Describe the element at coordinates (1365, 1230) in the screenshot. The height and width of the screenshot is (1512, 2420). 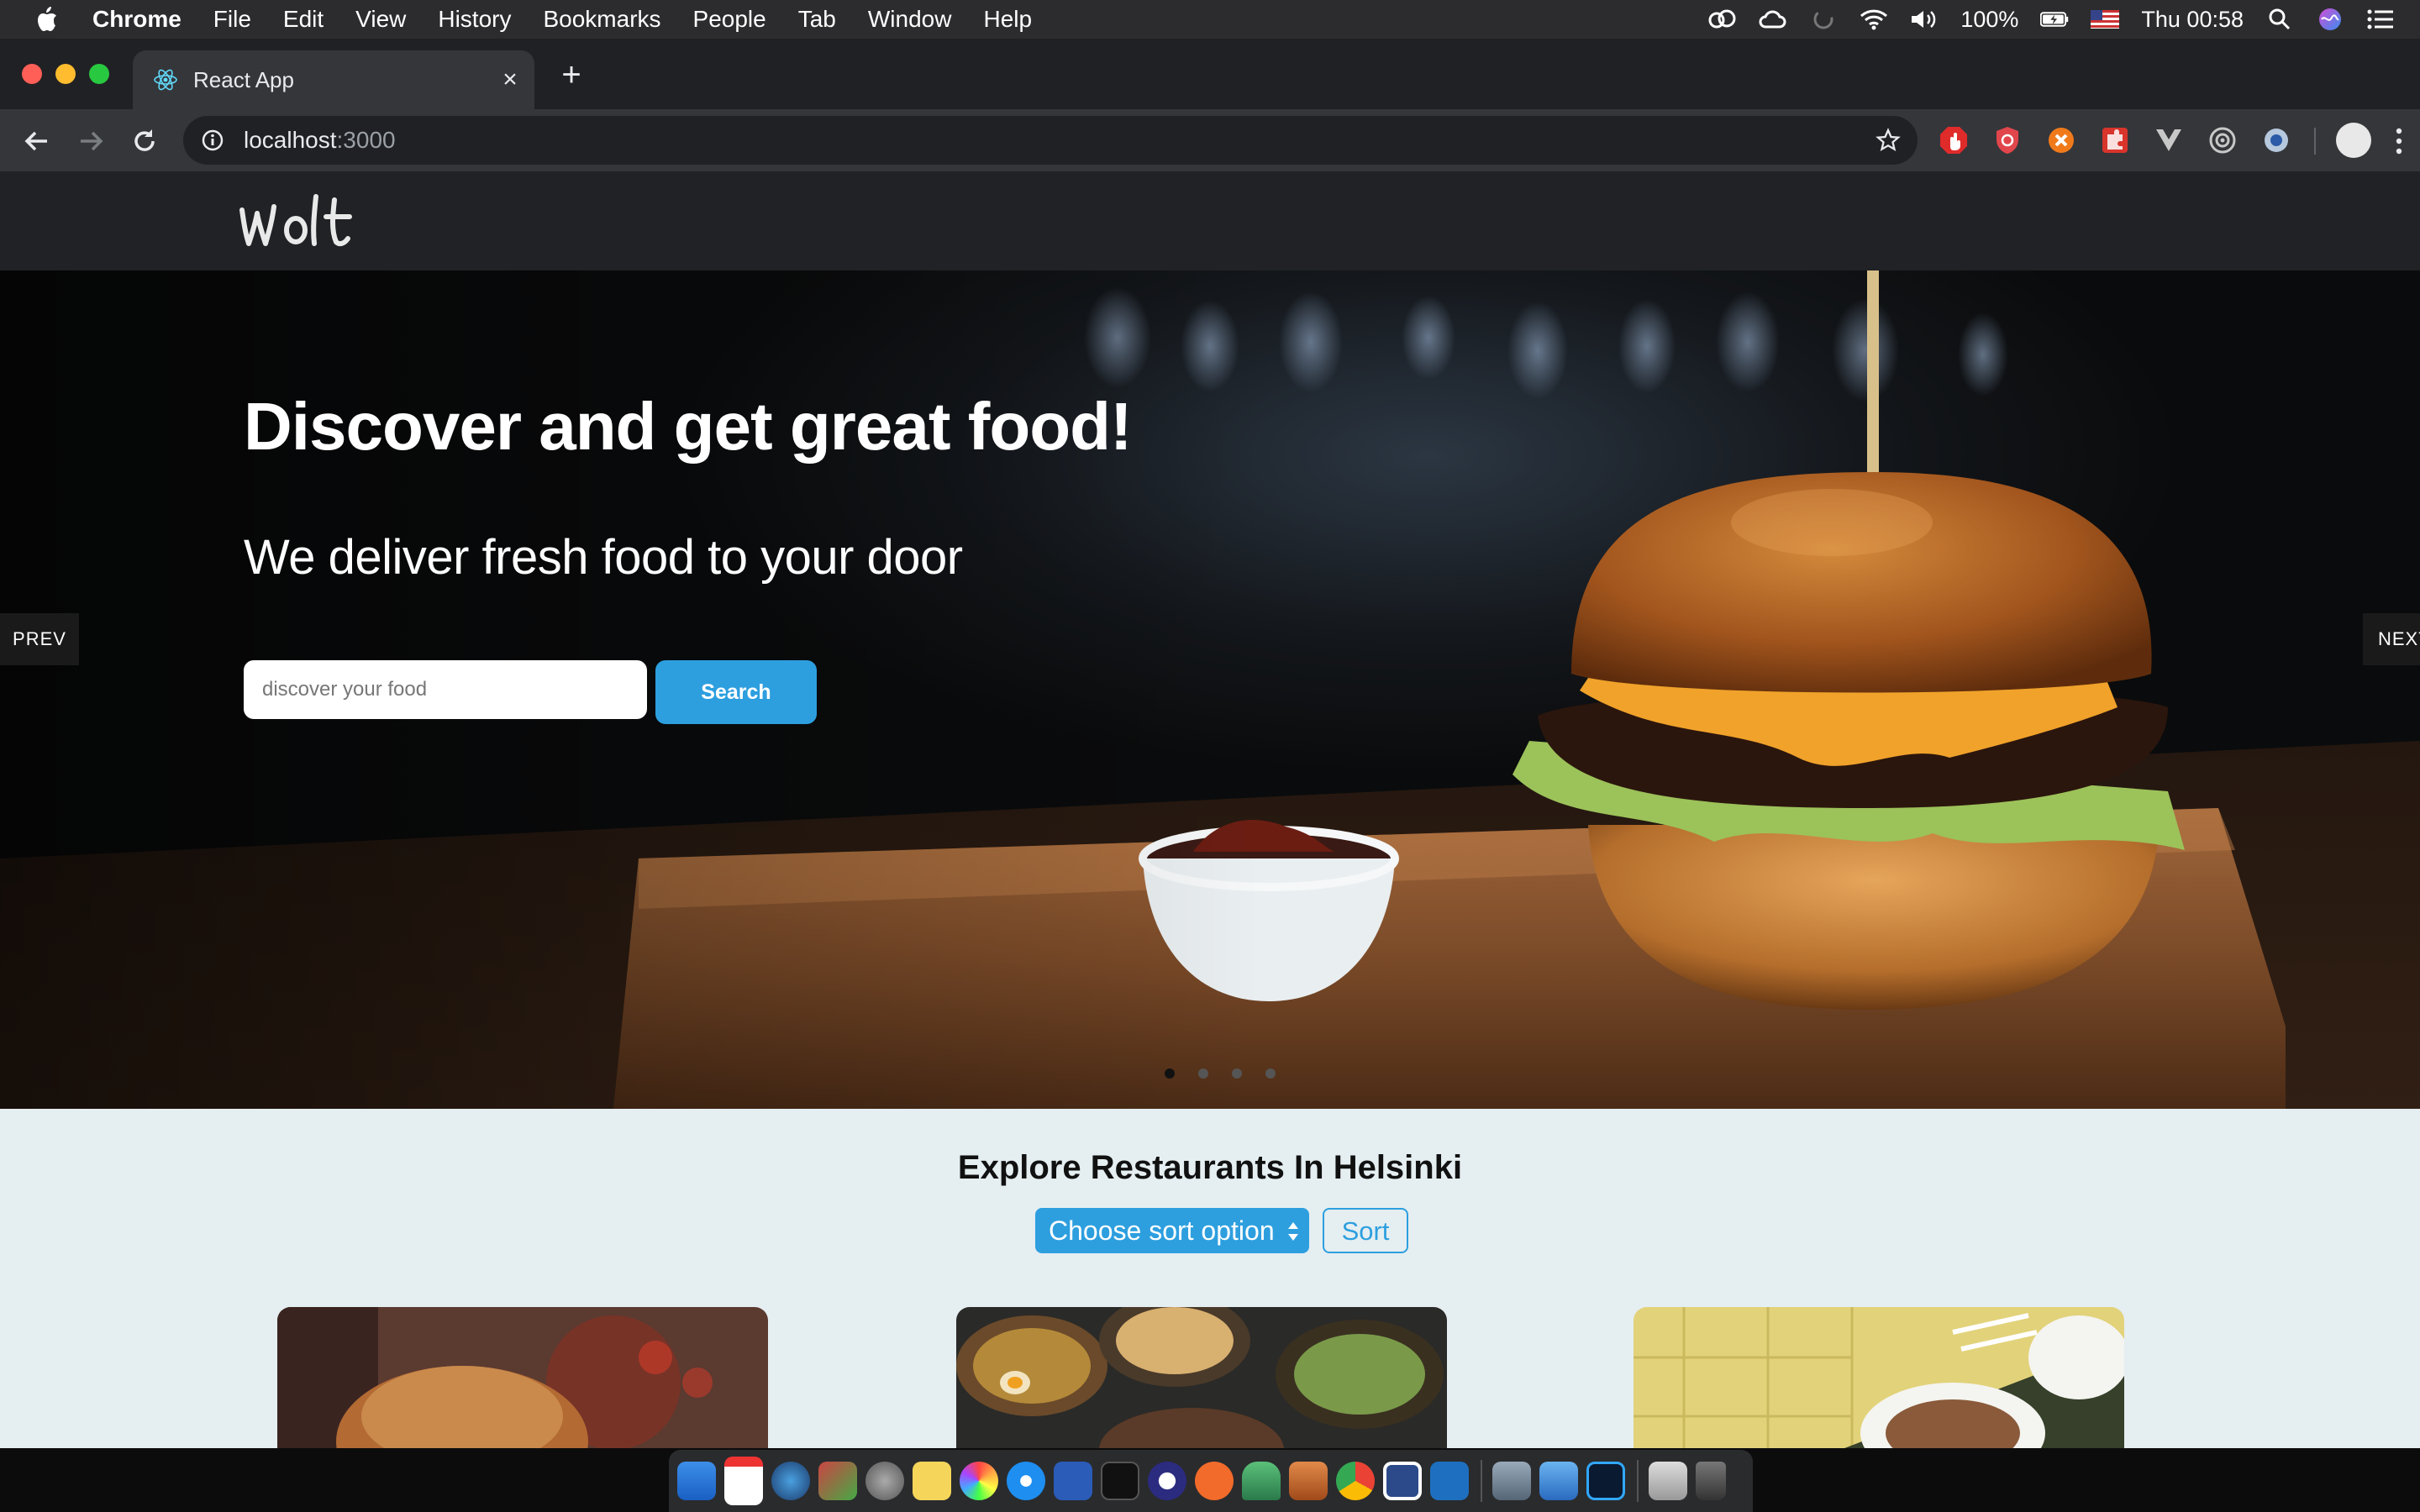
I see `sort-button: Sort` at that location.